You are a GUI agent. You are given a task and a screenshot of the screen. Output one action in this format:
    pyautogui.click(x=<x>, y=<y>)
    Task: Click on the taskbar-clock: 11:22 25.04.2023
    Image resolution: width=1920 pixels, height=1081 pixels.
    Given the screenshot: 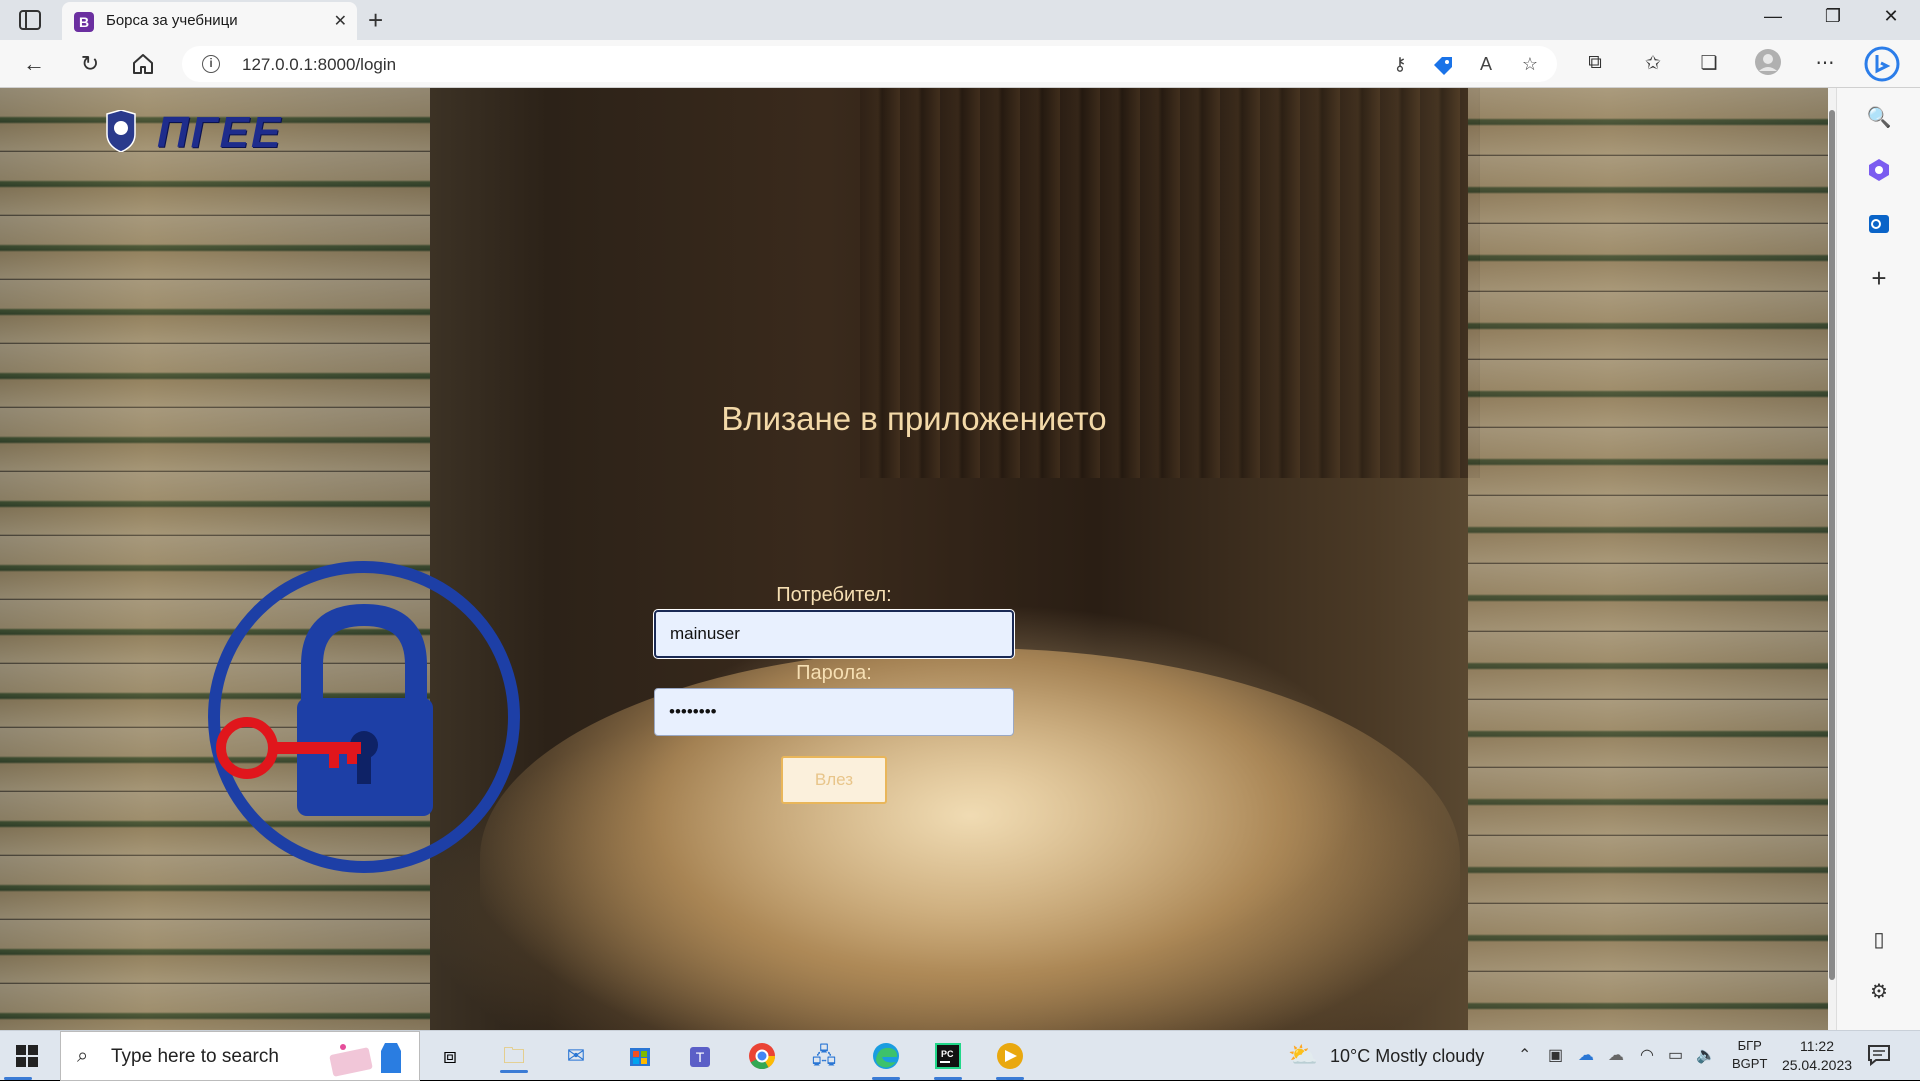 What is the action you would take?
    pyautogui.click(x=1817, y=1056)
    